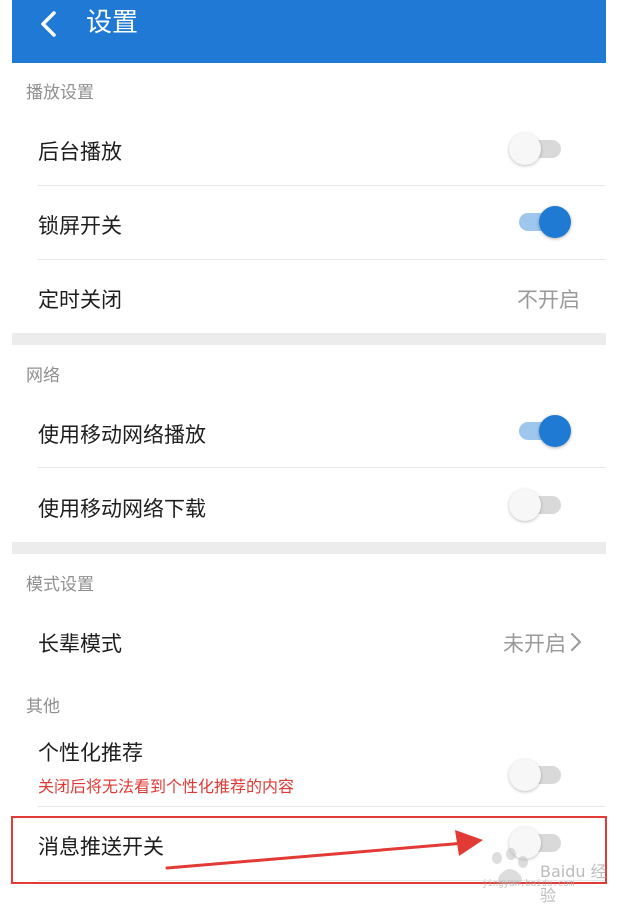 This screenshot has height=909, width=619. Describe the element at coordinates (80, 226) in the screenshot. I see `setting-lock-screen-label: 锁屏开关` at that location.